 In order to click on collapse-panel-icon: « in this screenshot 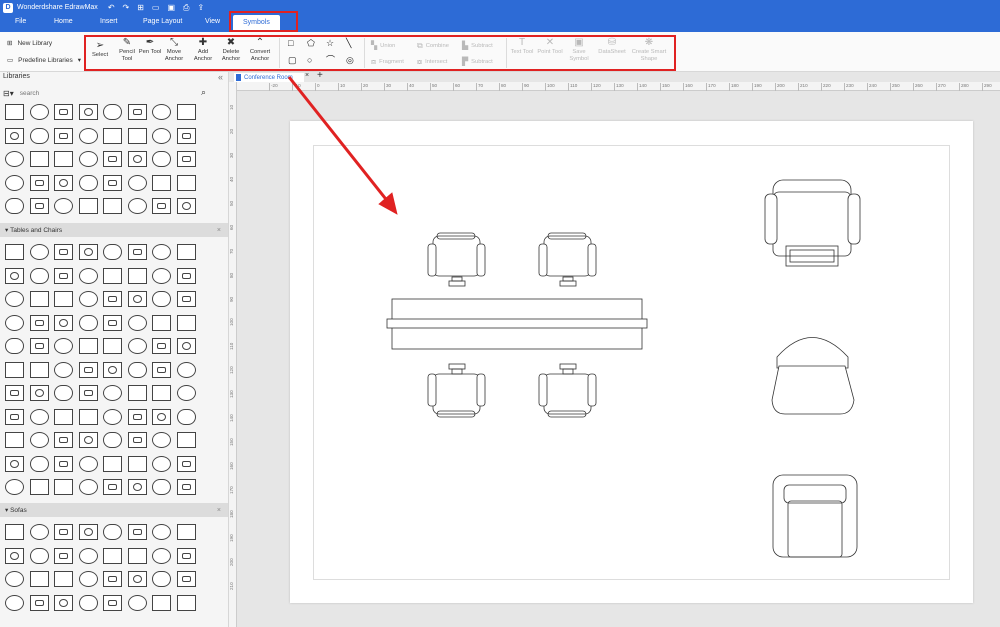, I will do `click(220, 77)`.